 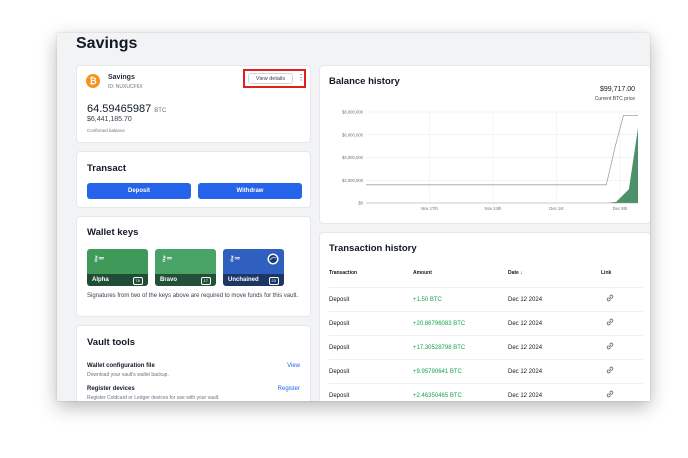 What do you see at coordinates (100, 280) in the screenshot?
I see `key-name: Alpha` at bounding box center [100, 280].